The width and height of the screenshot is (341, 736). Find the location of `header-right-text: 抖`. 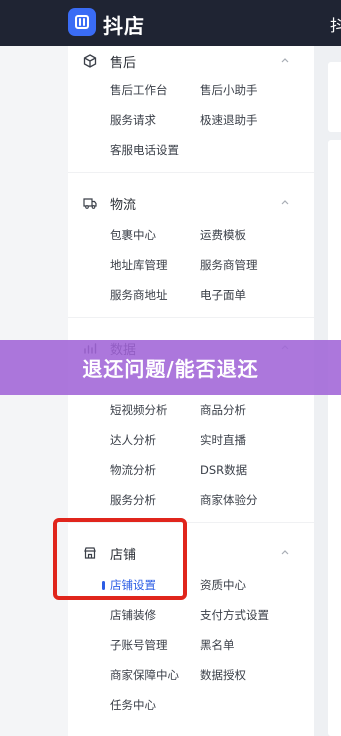

header-right-text: 抖 is located at coordinates (335, 24).